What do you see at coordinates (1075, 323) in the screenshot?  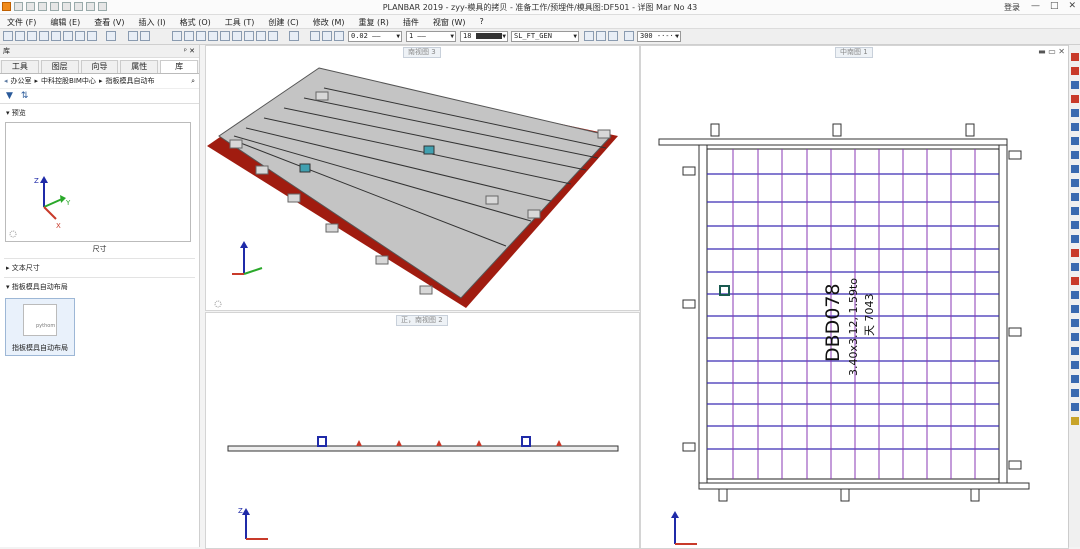 I see `join-icon` at bounding box center [1075, 323].